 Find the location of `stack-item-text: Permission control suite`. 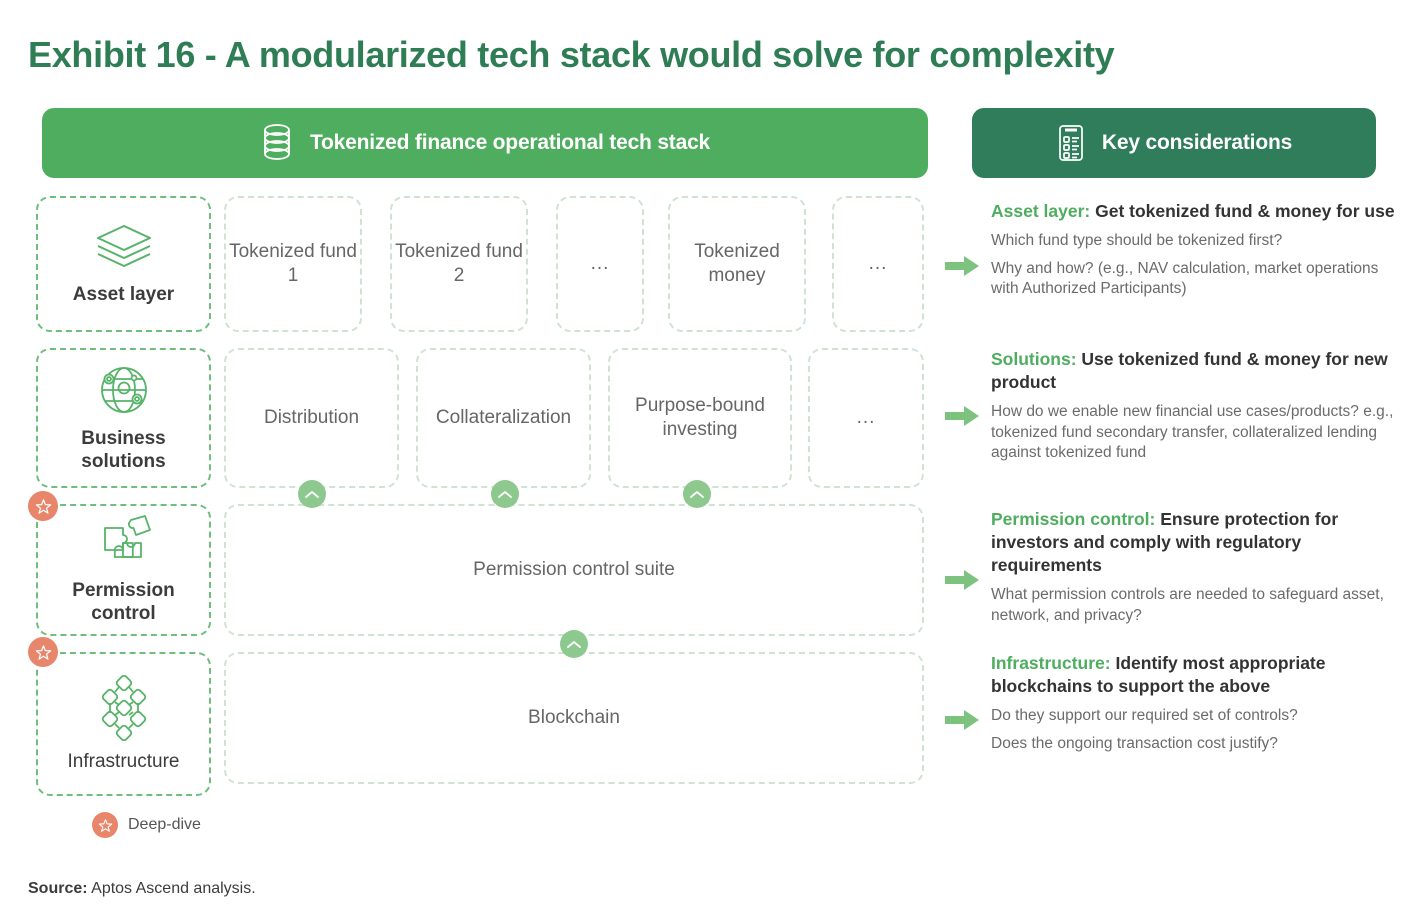

stack-item-text: Permission control suite is located at coordinates (574, 570).